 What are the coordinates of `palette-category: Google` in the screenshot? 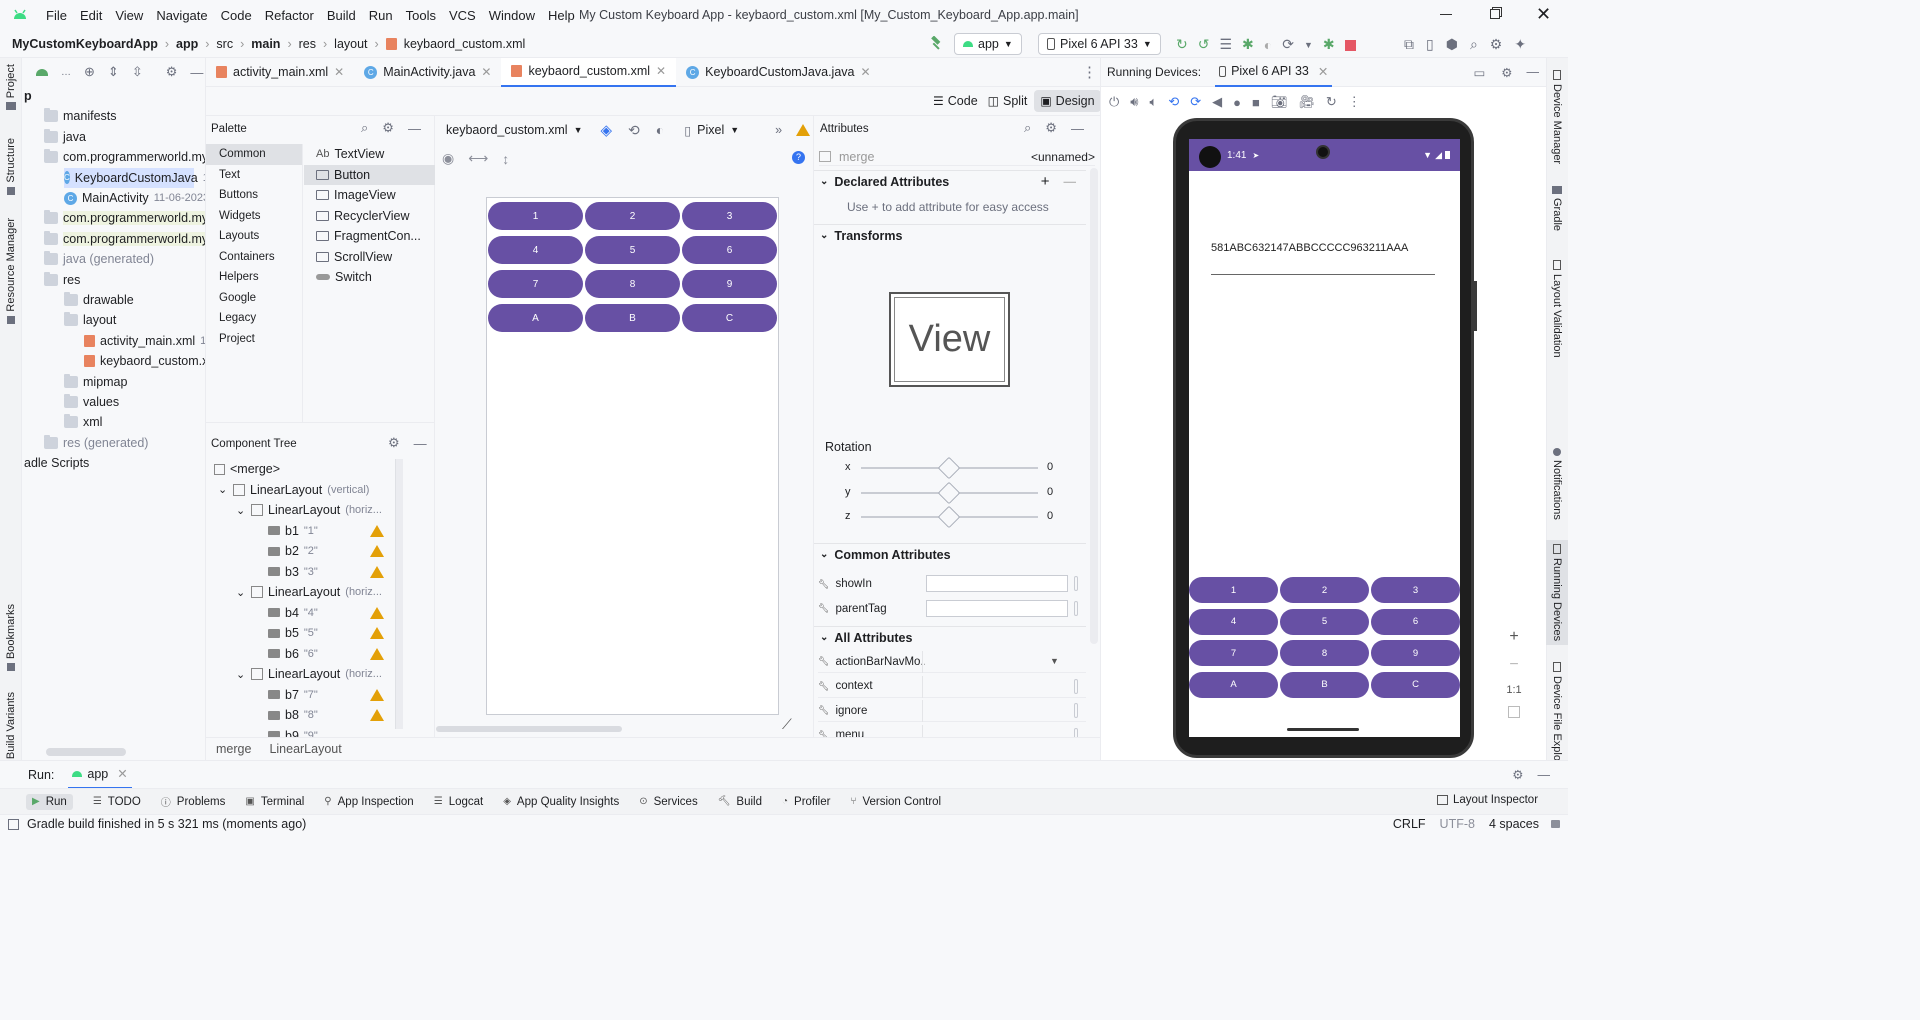 It's located at (254, 298).